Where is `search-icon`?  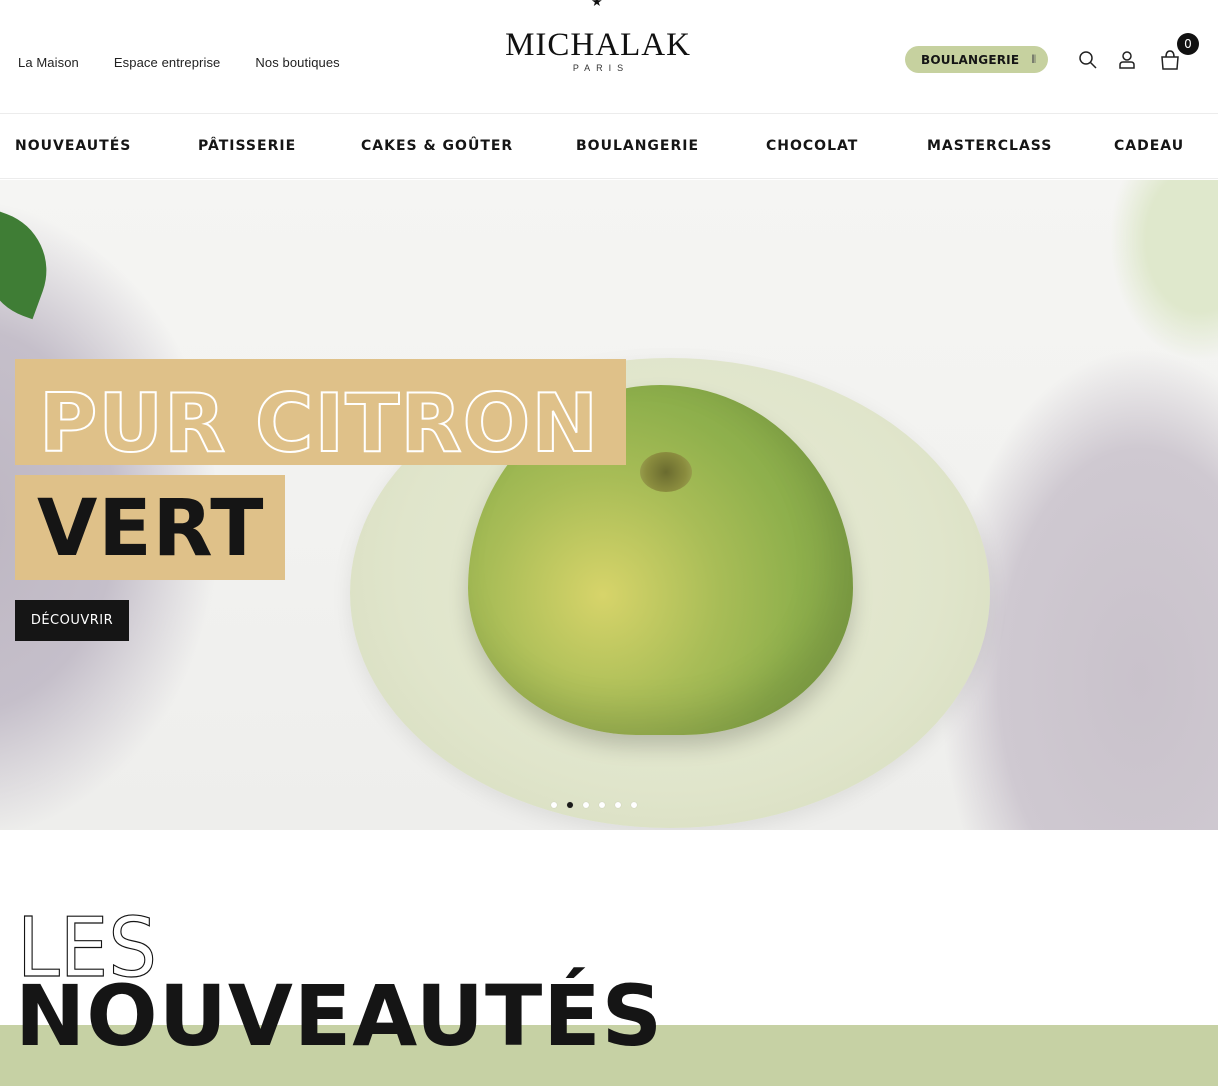
search-icon is located at coordinates (1088, 60).